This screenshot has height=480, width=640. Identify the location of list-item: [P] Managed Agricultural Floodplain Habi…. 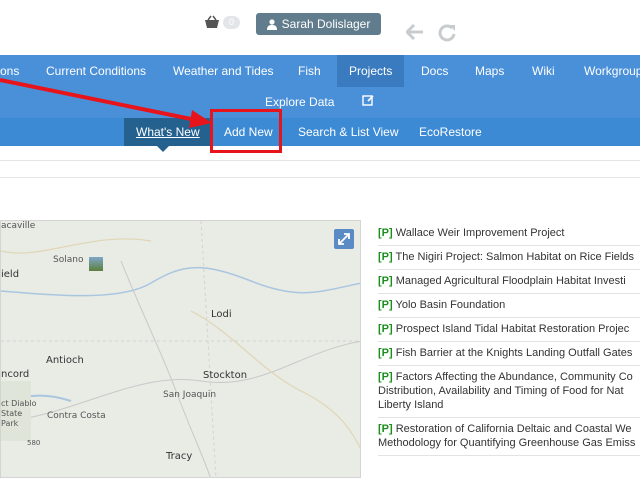
(509, 282).